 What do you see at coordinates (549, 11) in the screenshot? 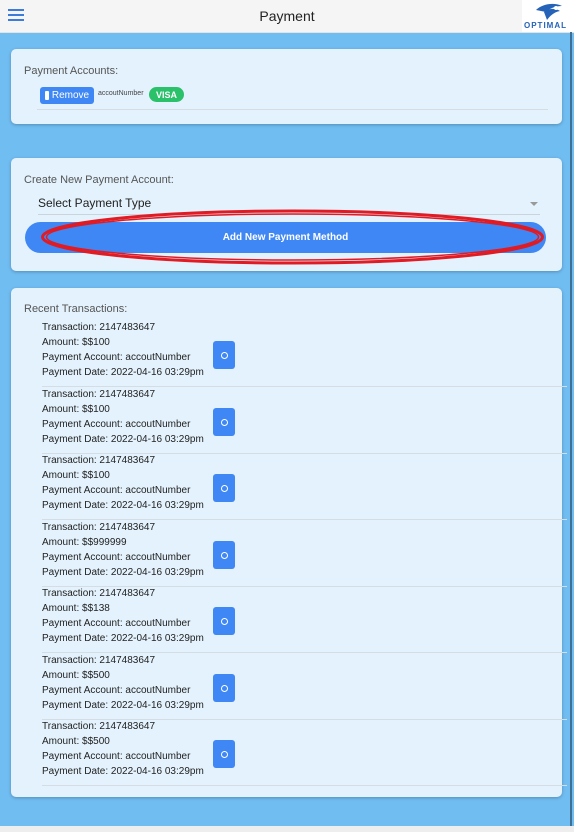
I see `logo-mark-icon` at bounding box center [549, 11].